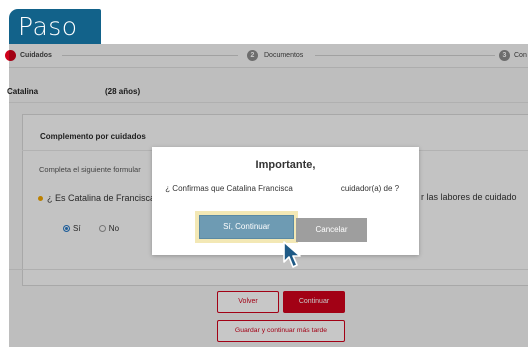  I want to click on confirm-button: Sí, Continuar, so click(246, 227).